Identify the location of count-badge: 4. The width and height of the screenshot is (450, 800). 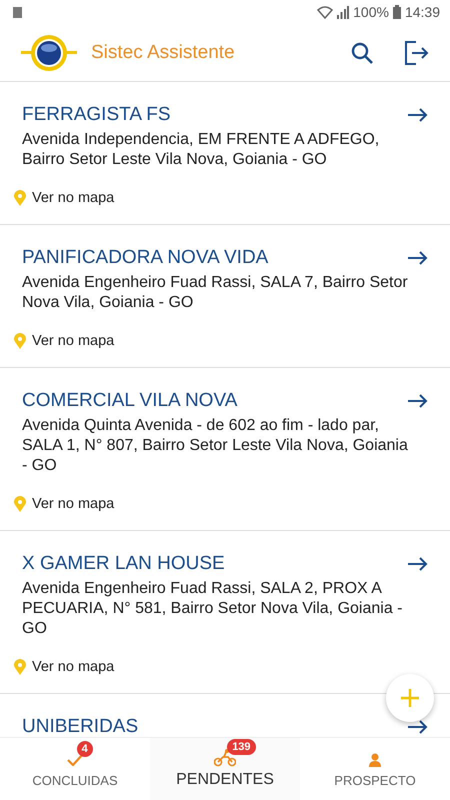
(84, 748).